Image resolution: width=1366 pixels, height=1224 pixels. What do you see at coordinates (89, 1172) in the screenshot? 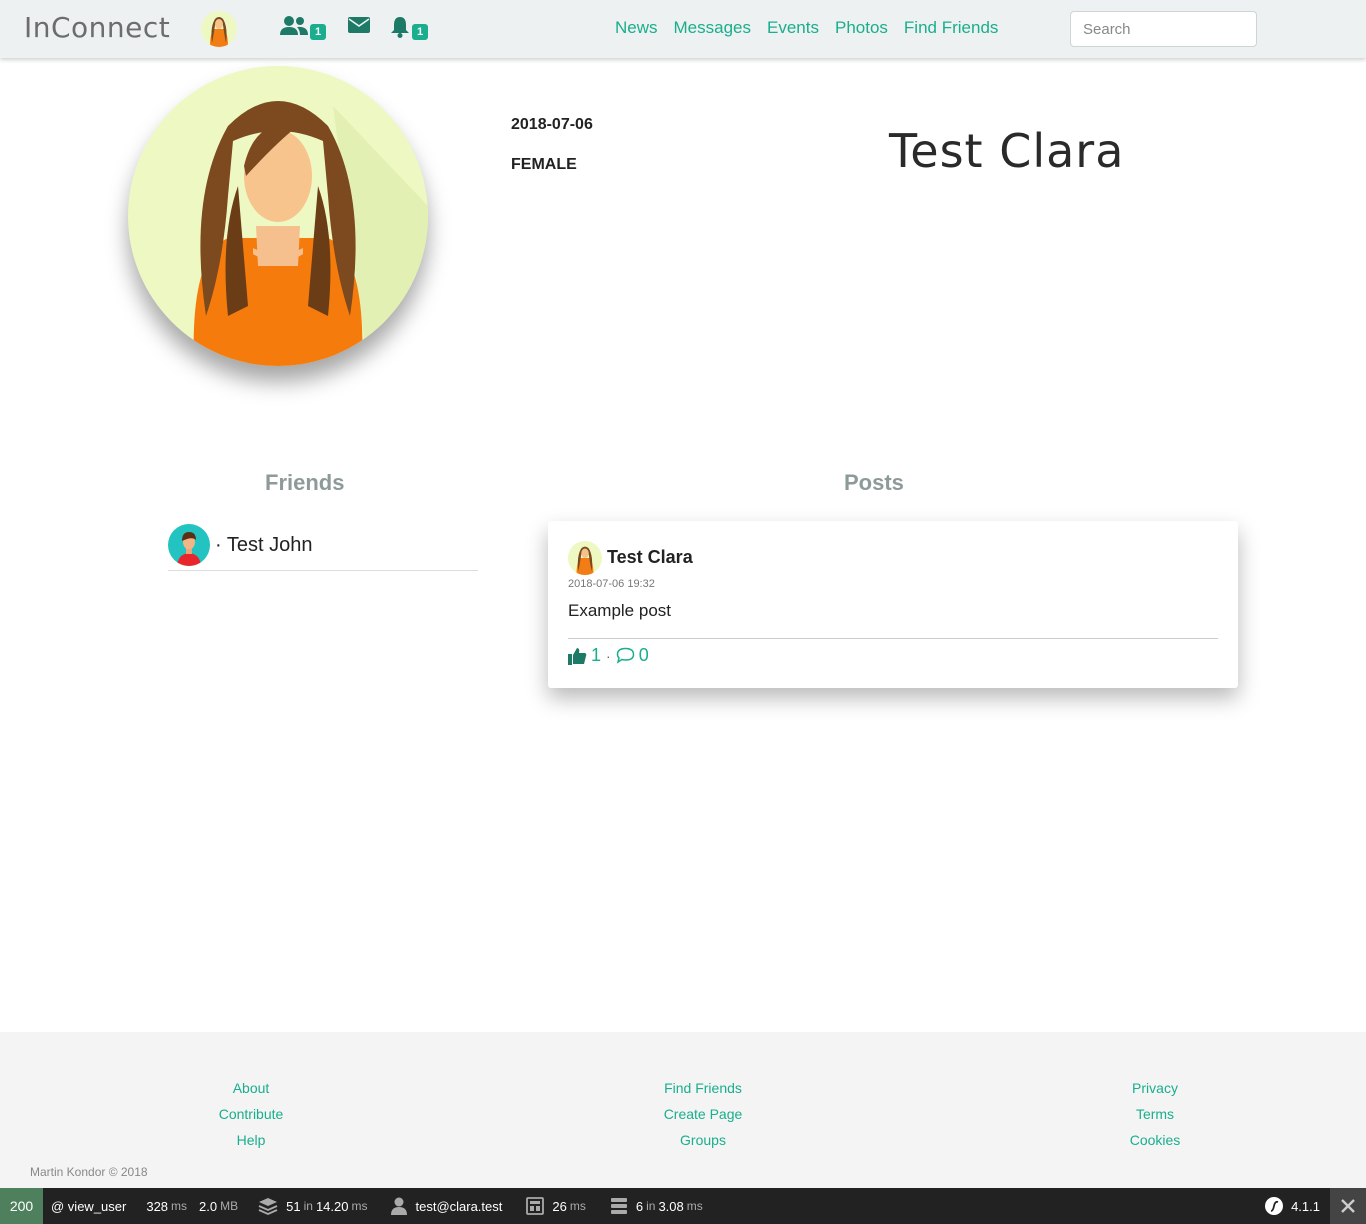
I see `copyright: Martin Kondor © 2018` at bounding box center [89, 1172].